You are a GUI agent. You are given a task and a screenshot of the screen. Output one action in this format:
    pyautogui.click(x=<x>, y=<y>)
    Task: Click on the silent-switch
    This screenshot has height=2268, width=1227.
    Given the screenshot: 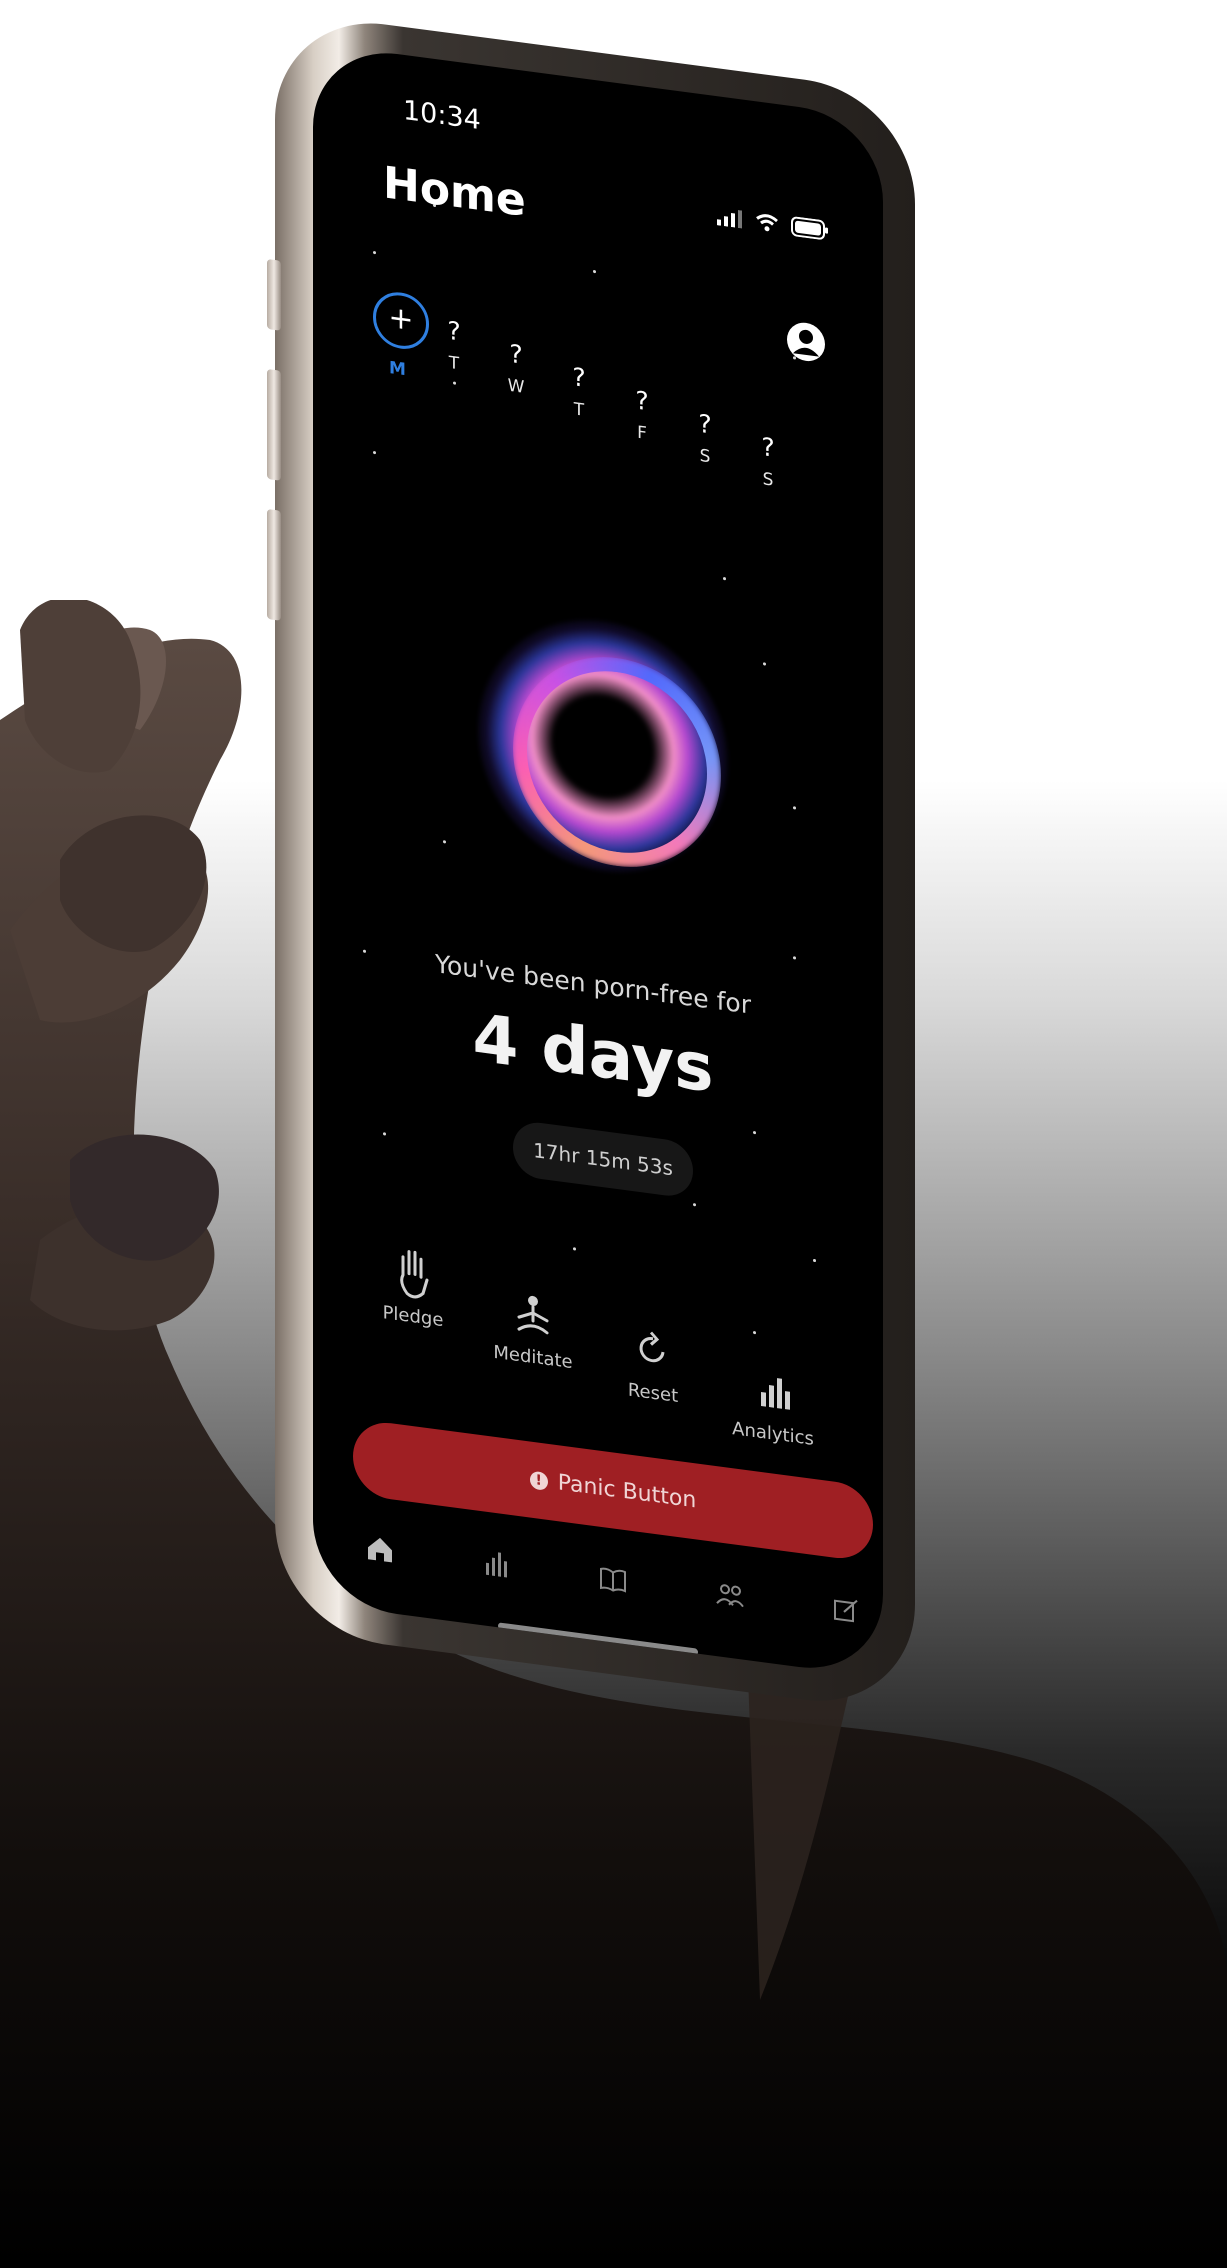 What is the action you would take?
    pyautogui.click(x=274, y=294)
    